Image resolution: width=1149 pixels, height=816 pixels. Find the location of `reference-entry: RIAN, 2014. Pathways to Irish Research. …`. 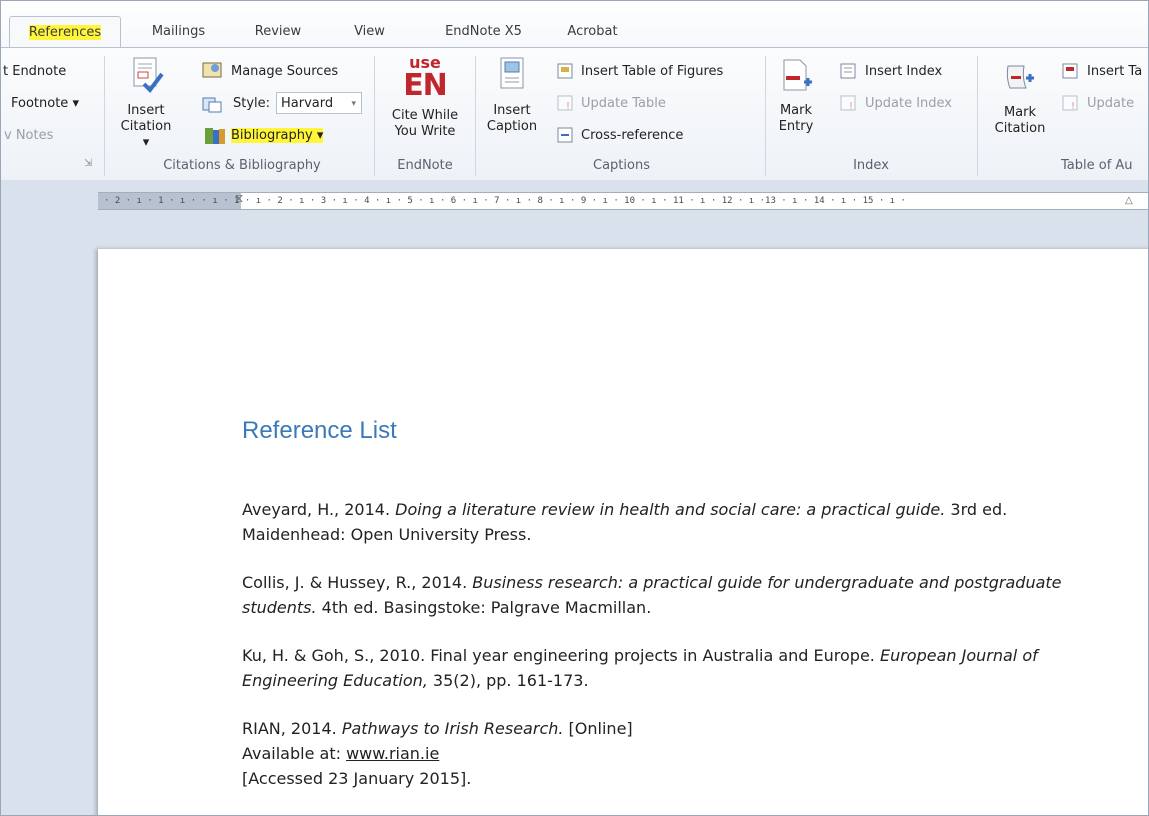

reference-entry: RIAN, 2014. Pathways to Irish Research. … is located at coordinates (437, 753).